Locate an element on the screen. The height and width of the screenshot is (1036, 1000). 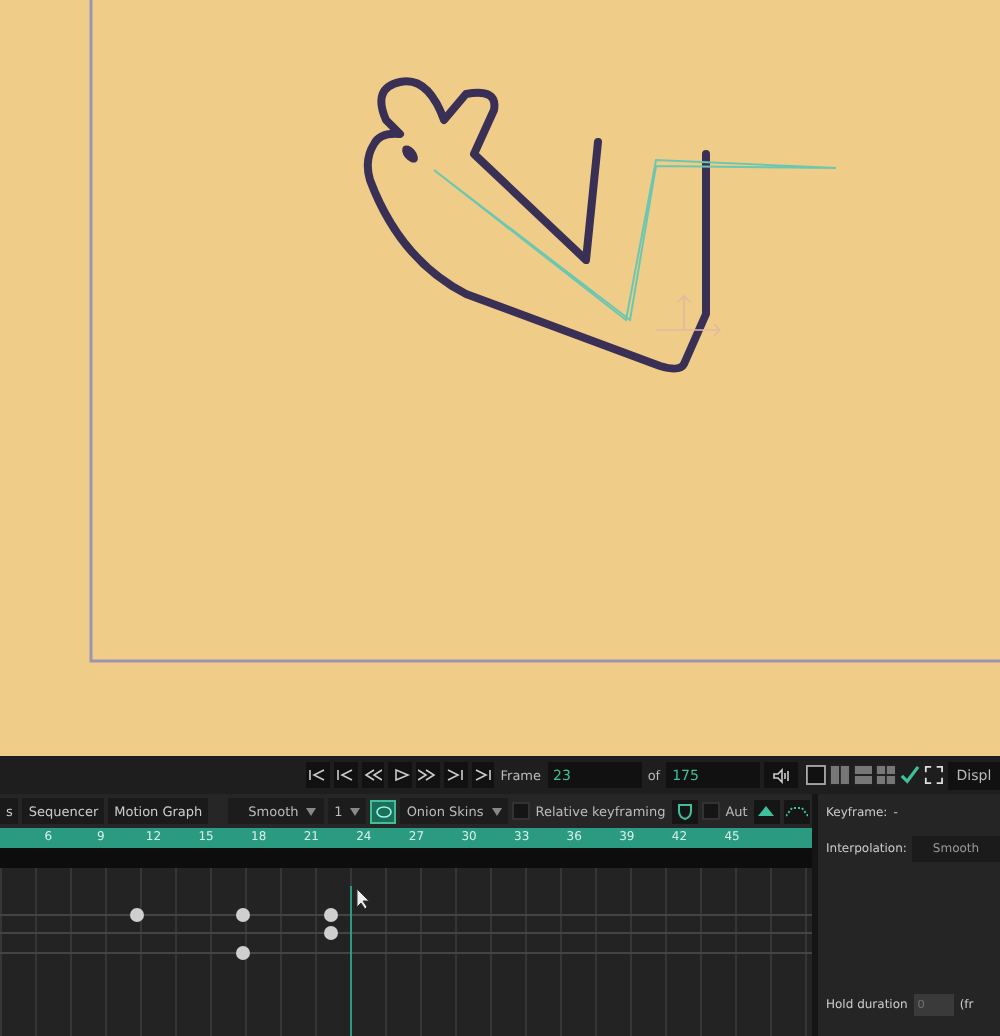
timeline-tracks is located at coordinates (406, 952).